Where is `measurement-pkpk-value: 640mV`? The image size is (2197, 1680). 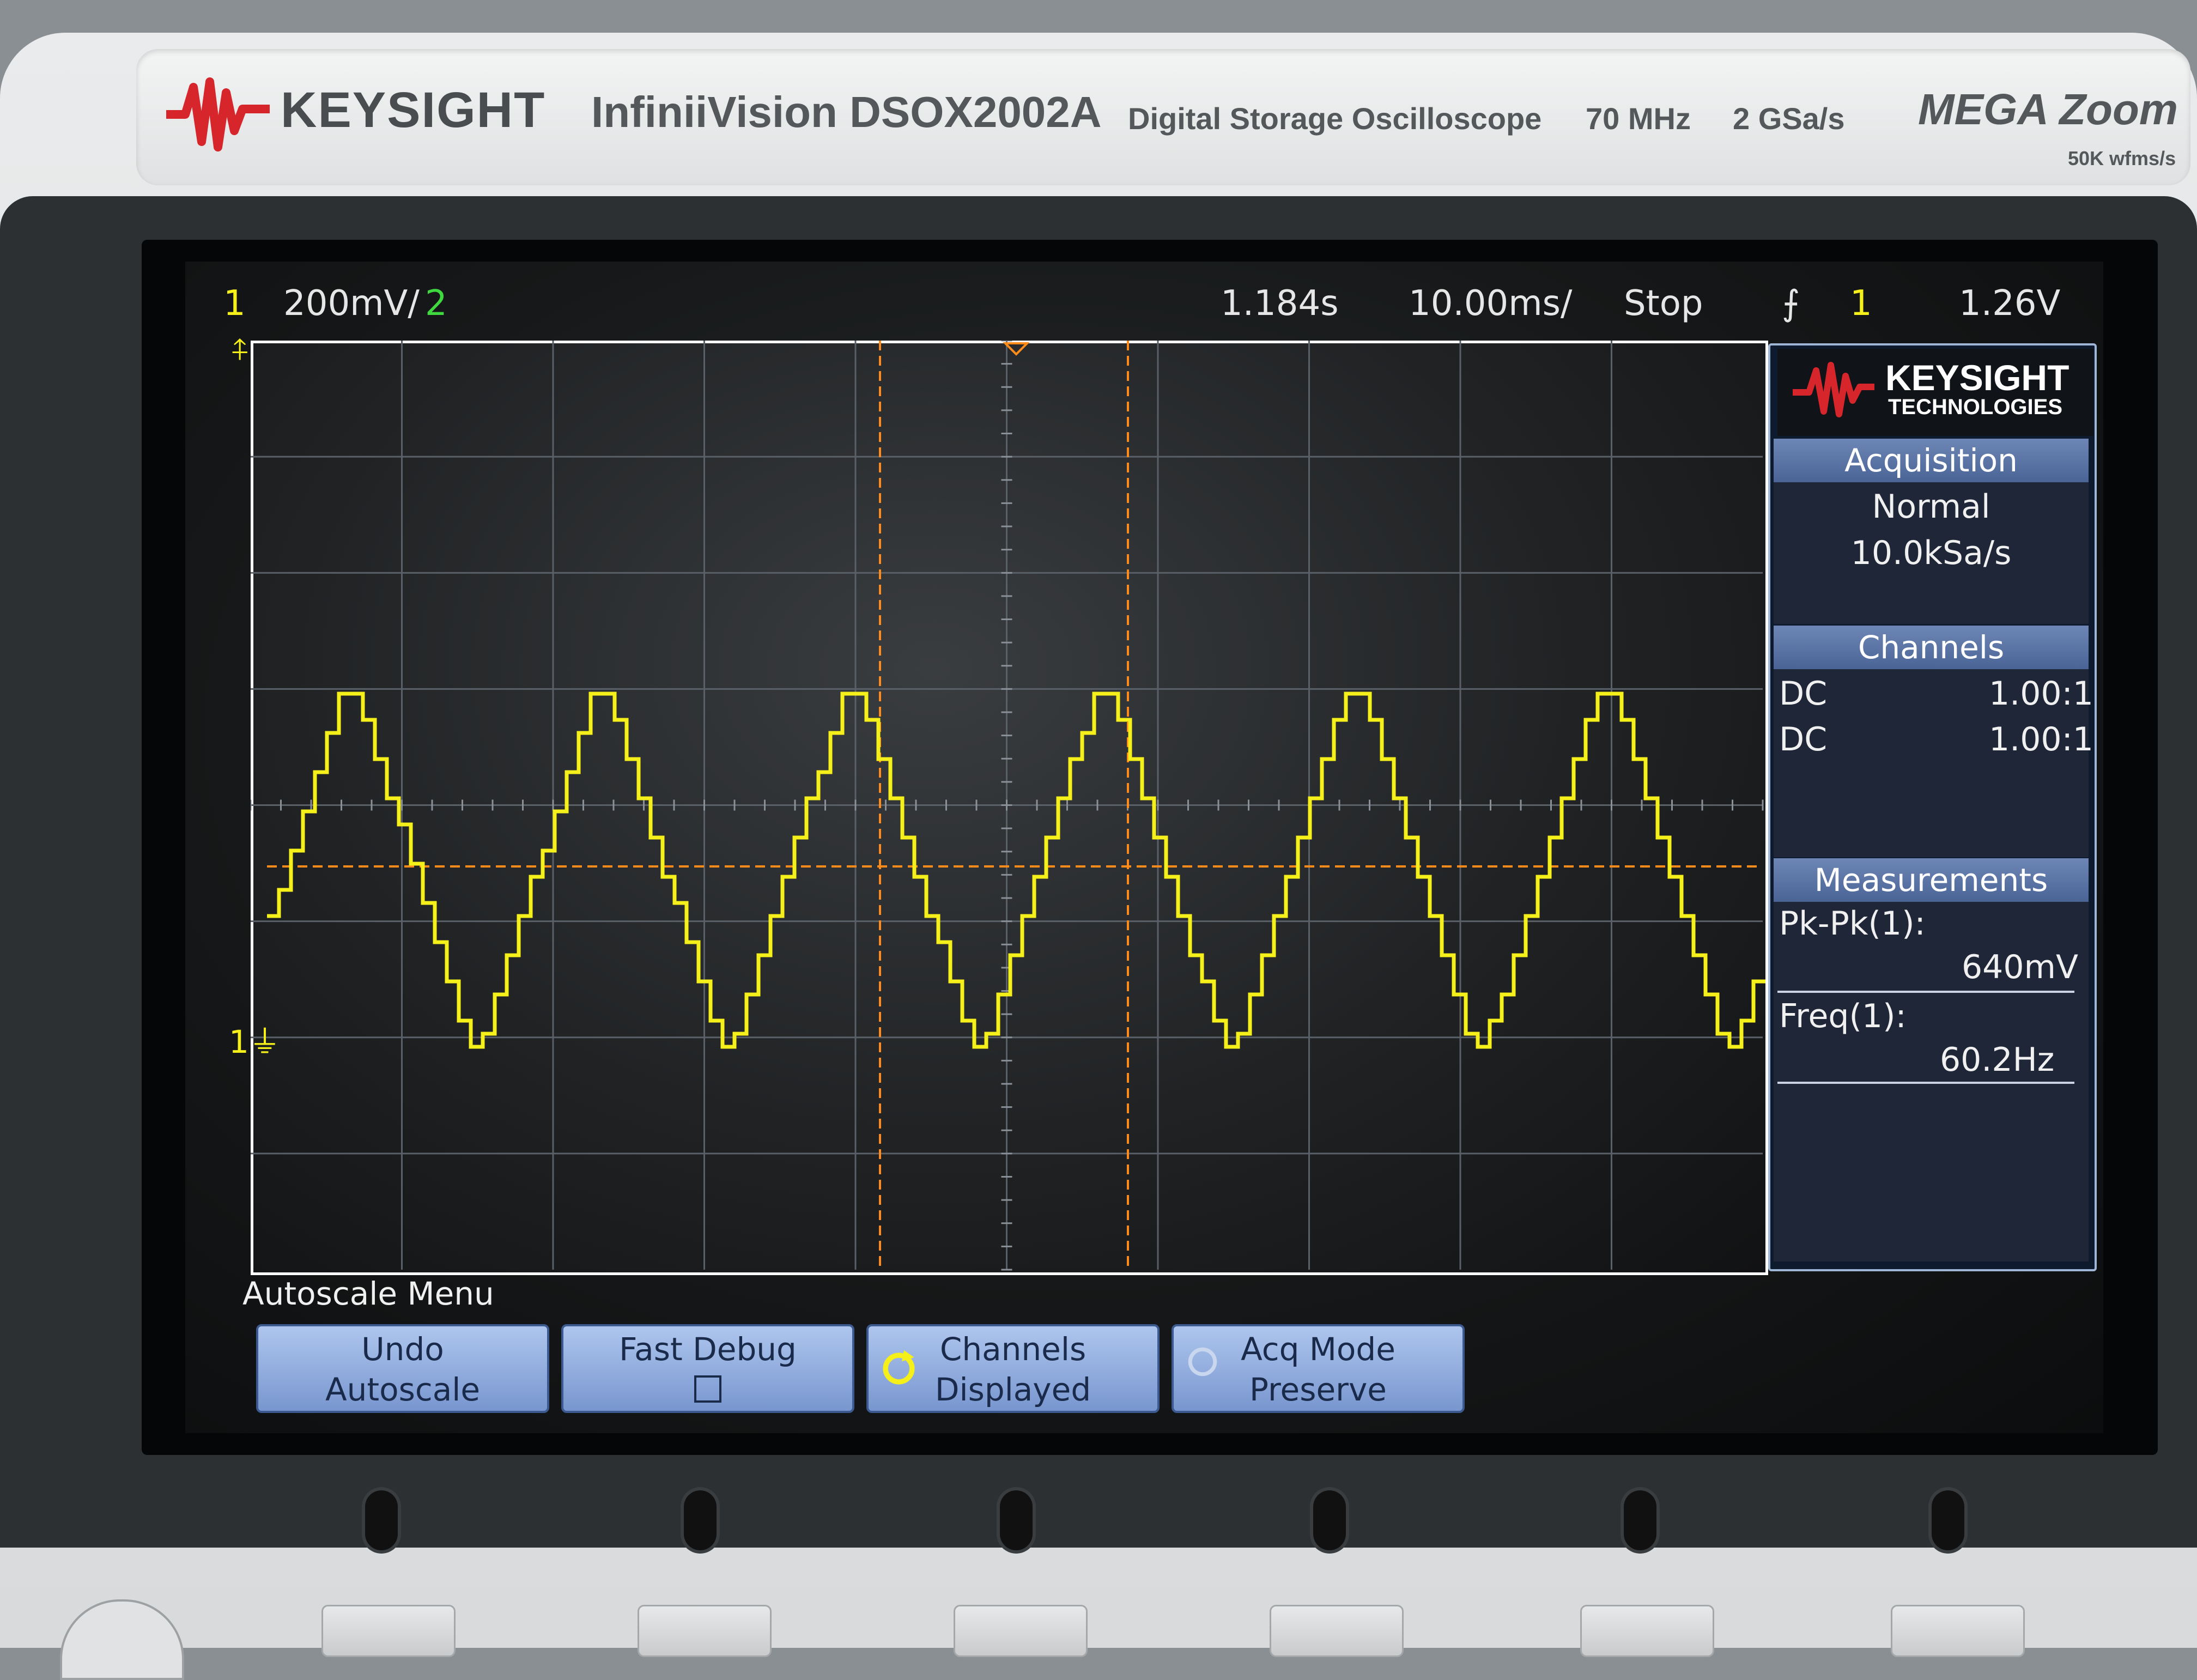 measurement-pkpk-value: 640mV is located at coordinates (2020, 967).